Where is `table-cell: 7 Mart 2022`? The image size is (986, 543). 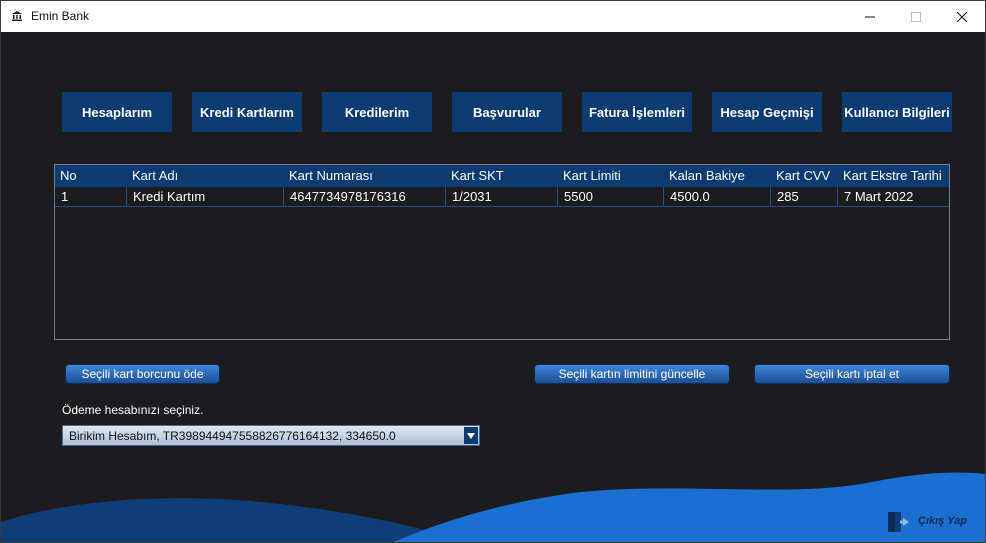
table-cell: 7 Mart 2022 is located at coordinates (879, 196).